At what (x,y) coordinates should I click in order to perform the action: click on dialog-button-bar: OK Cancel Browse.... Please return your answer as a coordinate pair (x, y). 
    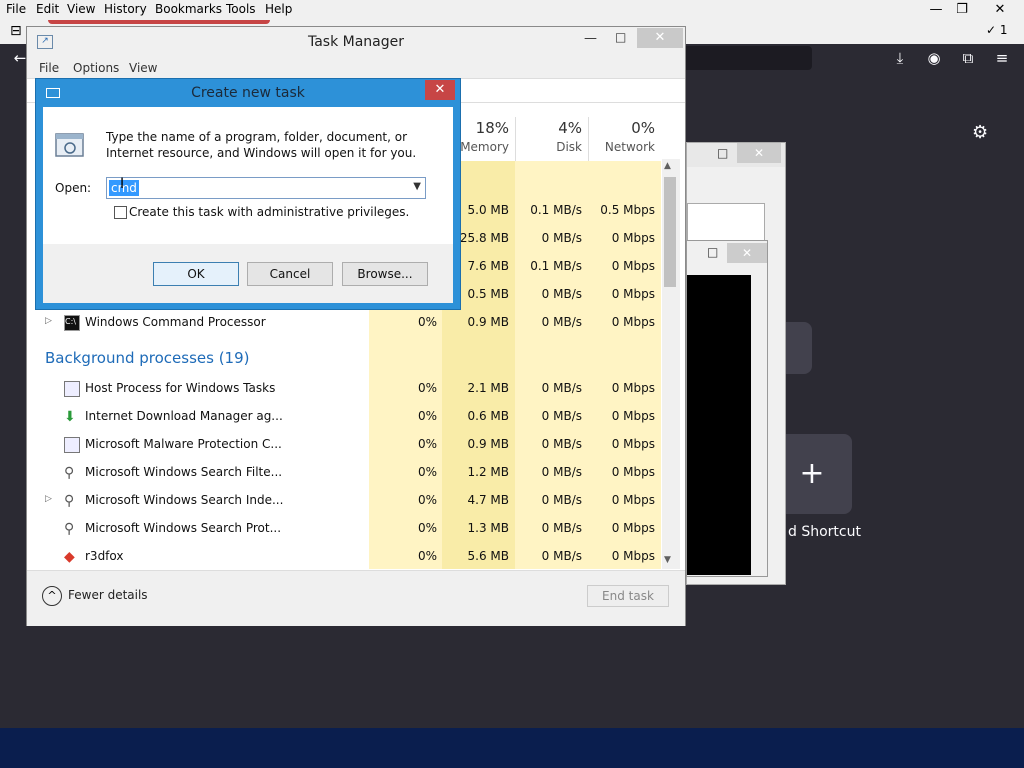
    Looking at the image, I should click on (248, 273).